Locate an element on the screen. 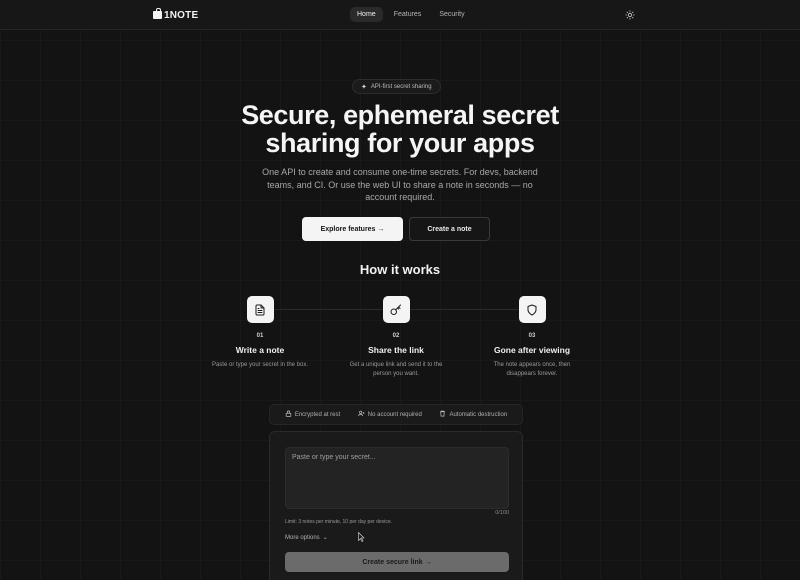 The width and height of the screenshot is (800, 580). feature-label: Automatic destruction is located at coordinates (478, 414).